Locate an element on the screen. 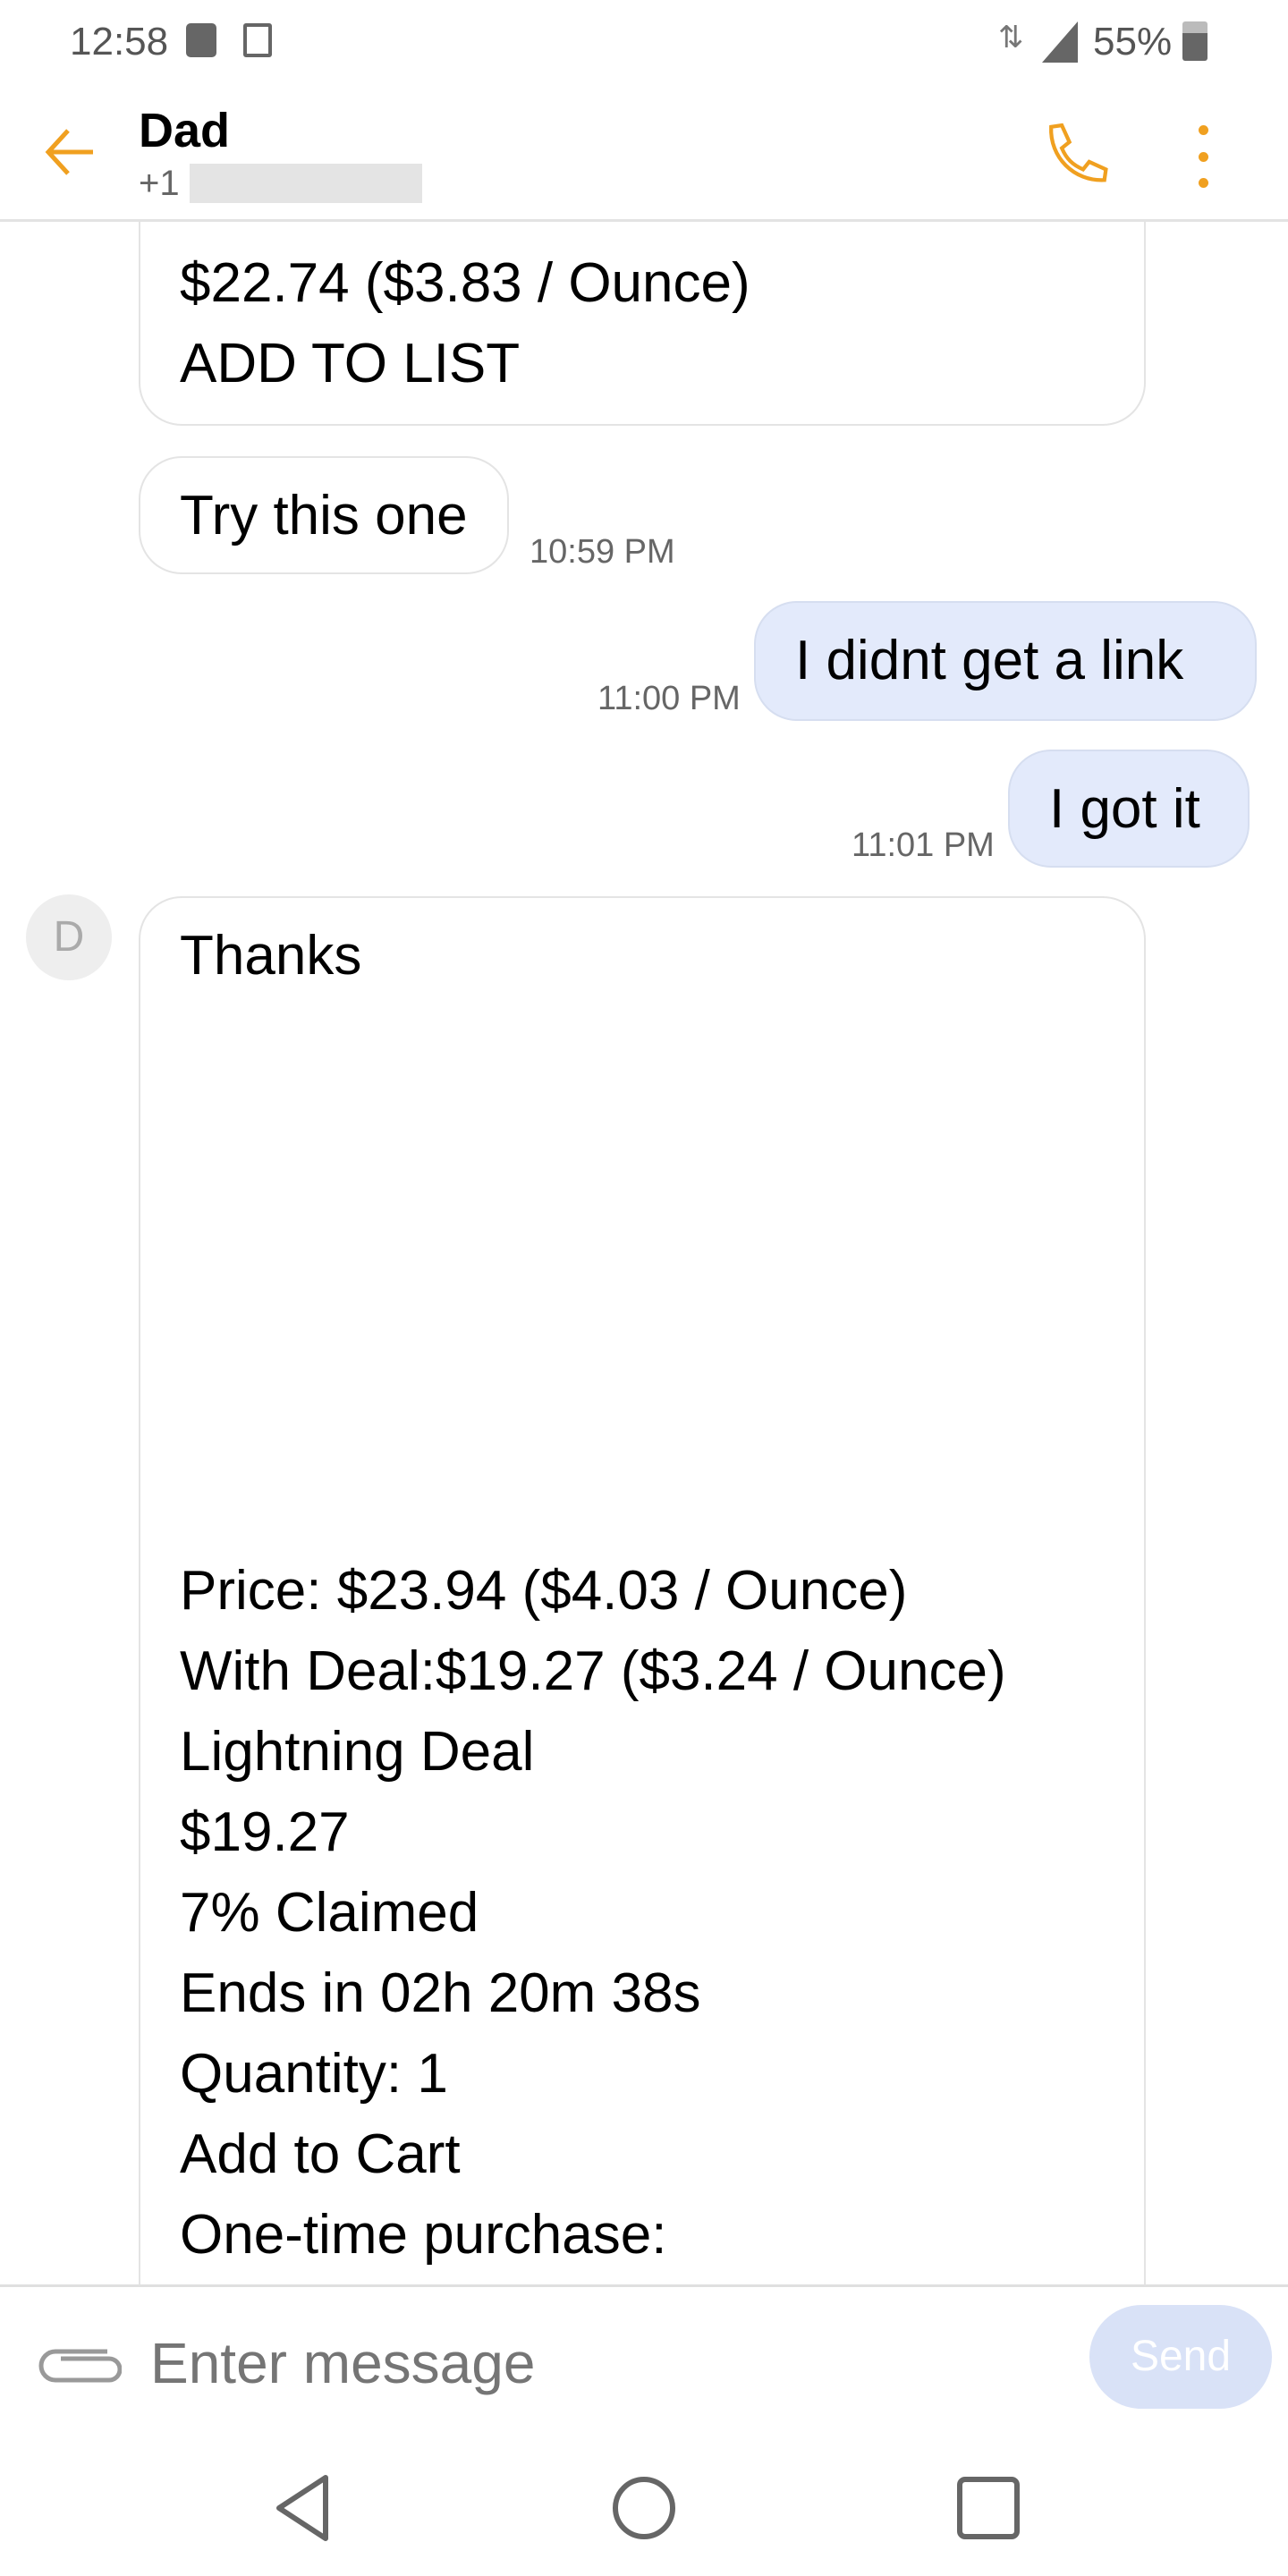  message-text: Try this one is located at coordinates (324, 516).